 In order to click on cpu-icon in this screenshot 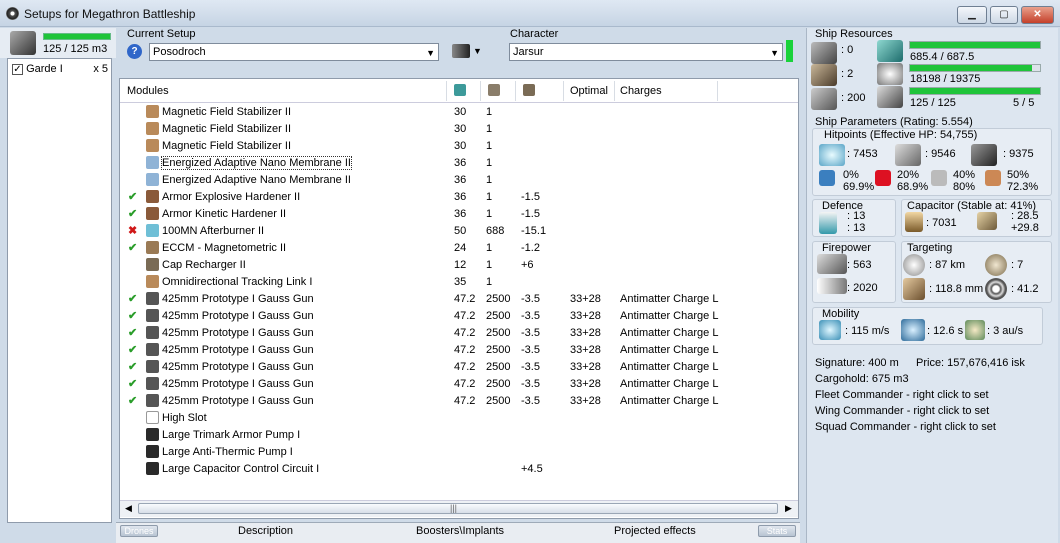, I will do `click(460, 90)`.